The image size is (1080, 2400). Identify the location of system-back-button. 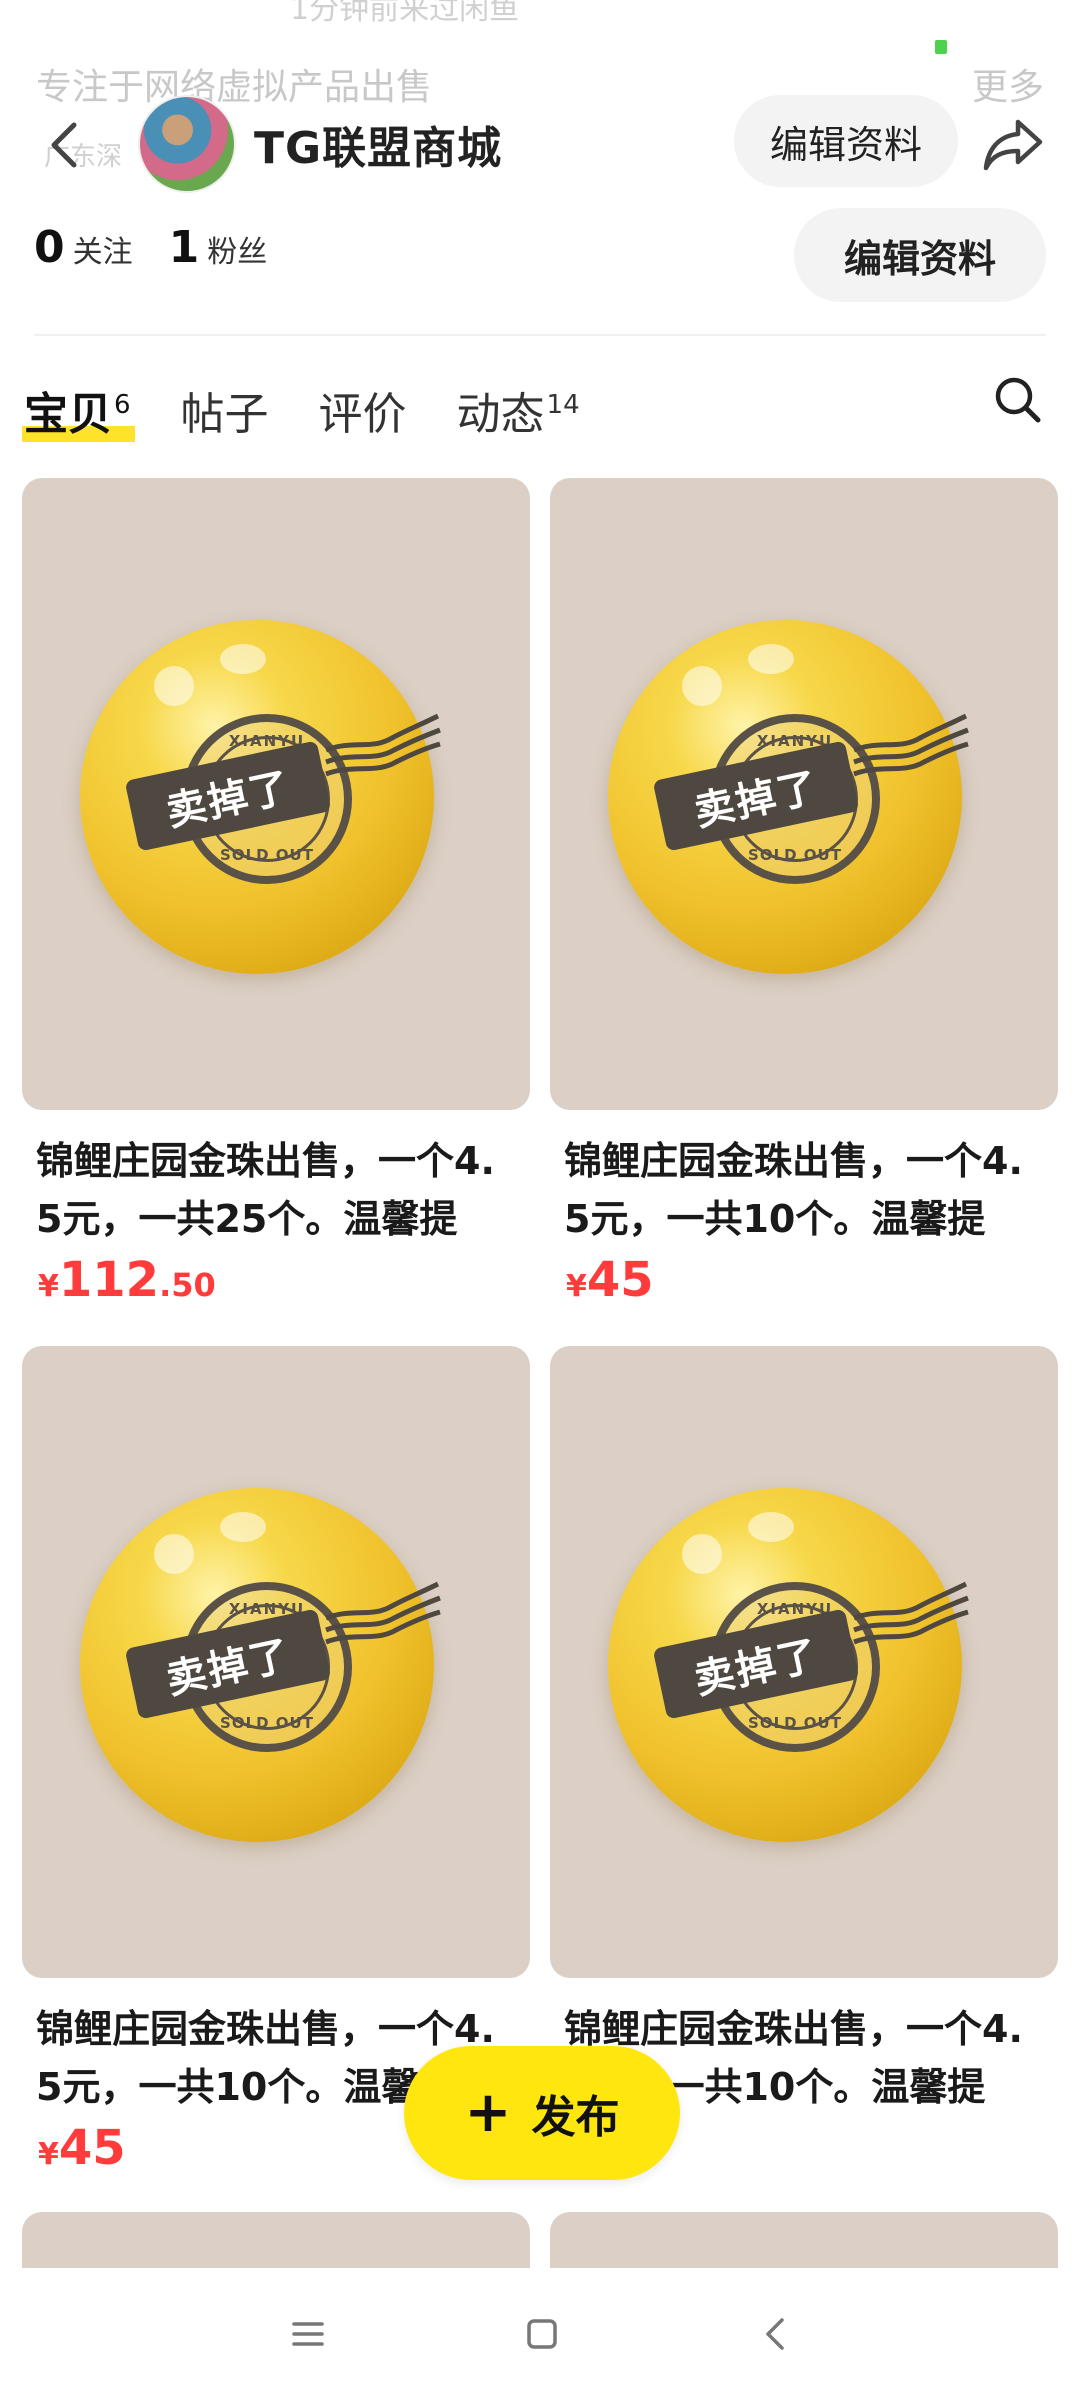
(776, 2334).